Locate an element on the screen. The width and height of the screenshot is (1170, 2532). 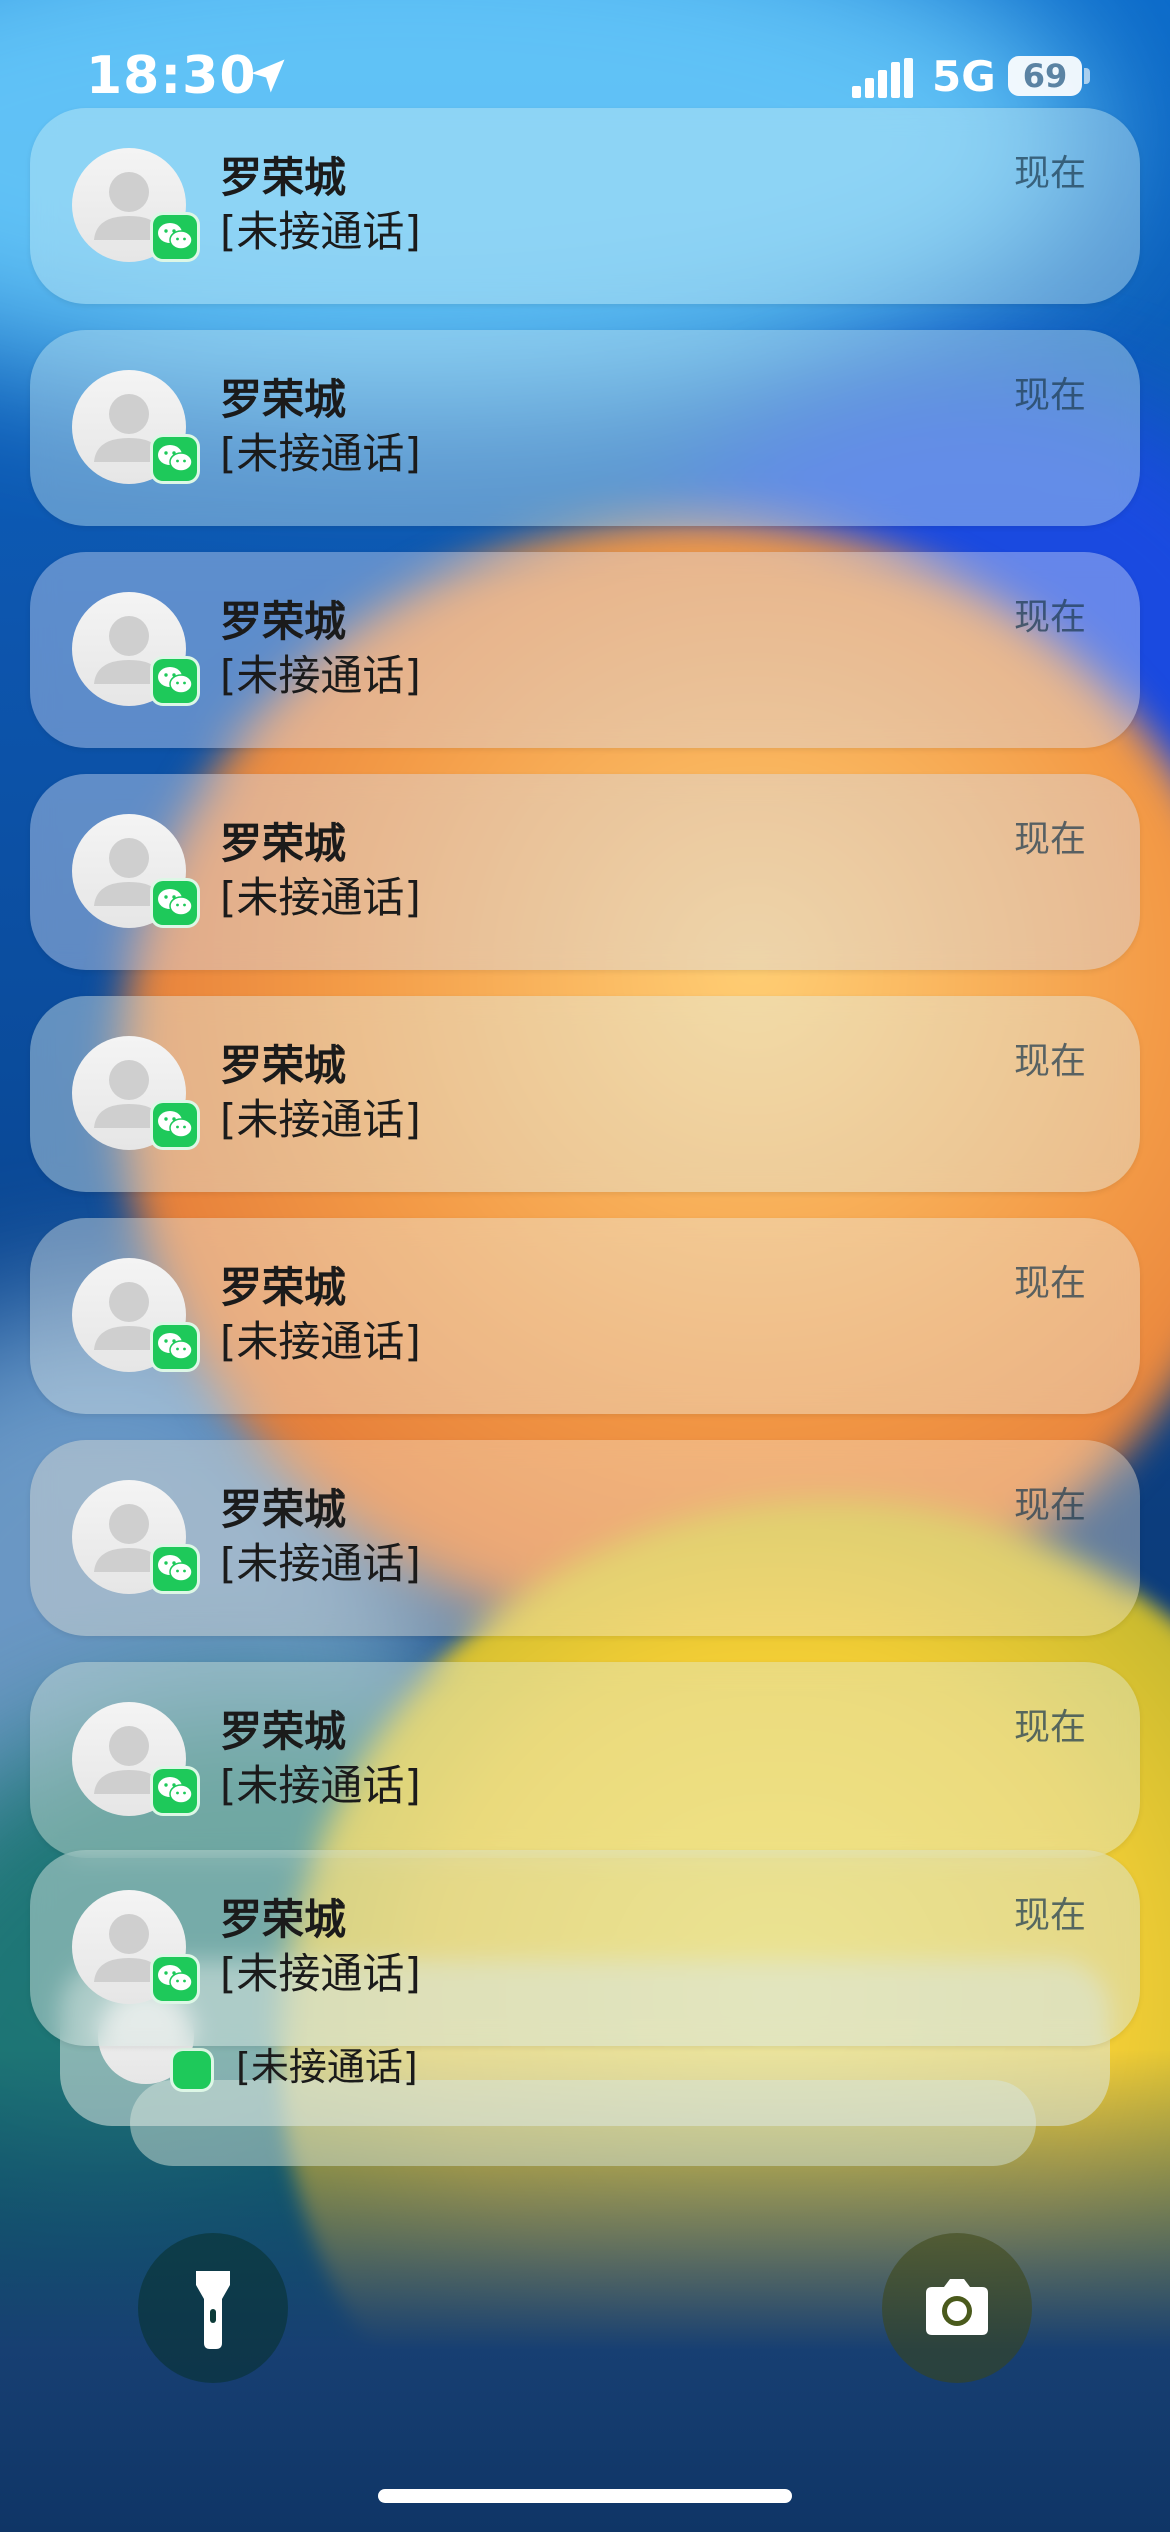
camera-button is located at coordinates (957, 2308).